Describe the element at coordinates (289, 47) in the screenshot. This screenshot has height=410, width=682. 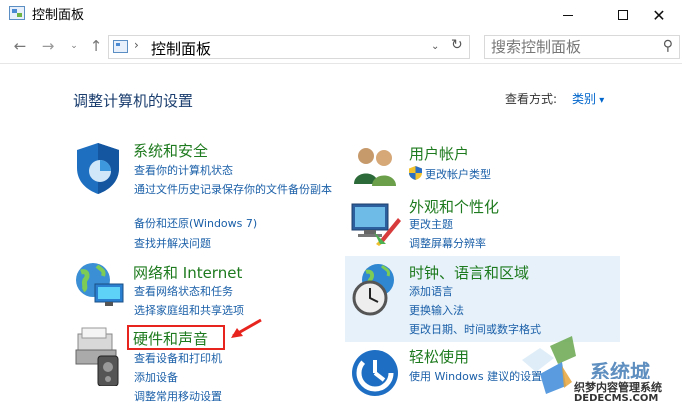
I see `address-bar: › 控制面板 ⌄ ↻` at that location.